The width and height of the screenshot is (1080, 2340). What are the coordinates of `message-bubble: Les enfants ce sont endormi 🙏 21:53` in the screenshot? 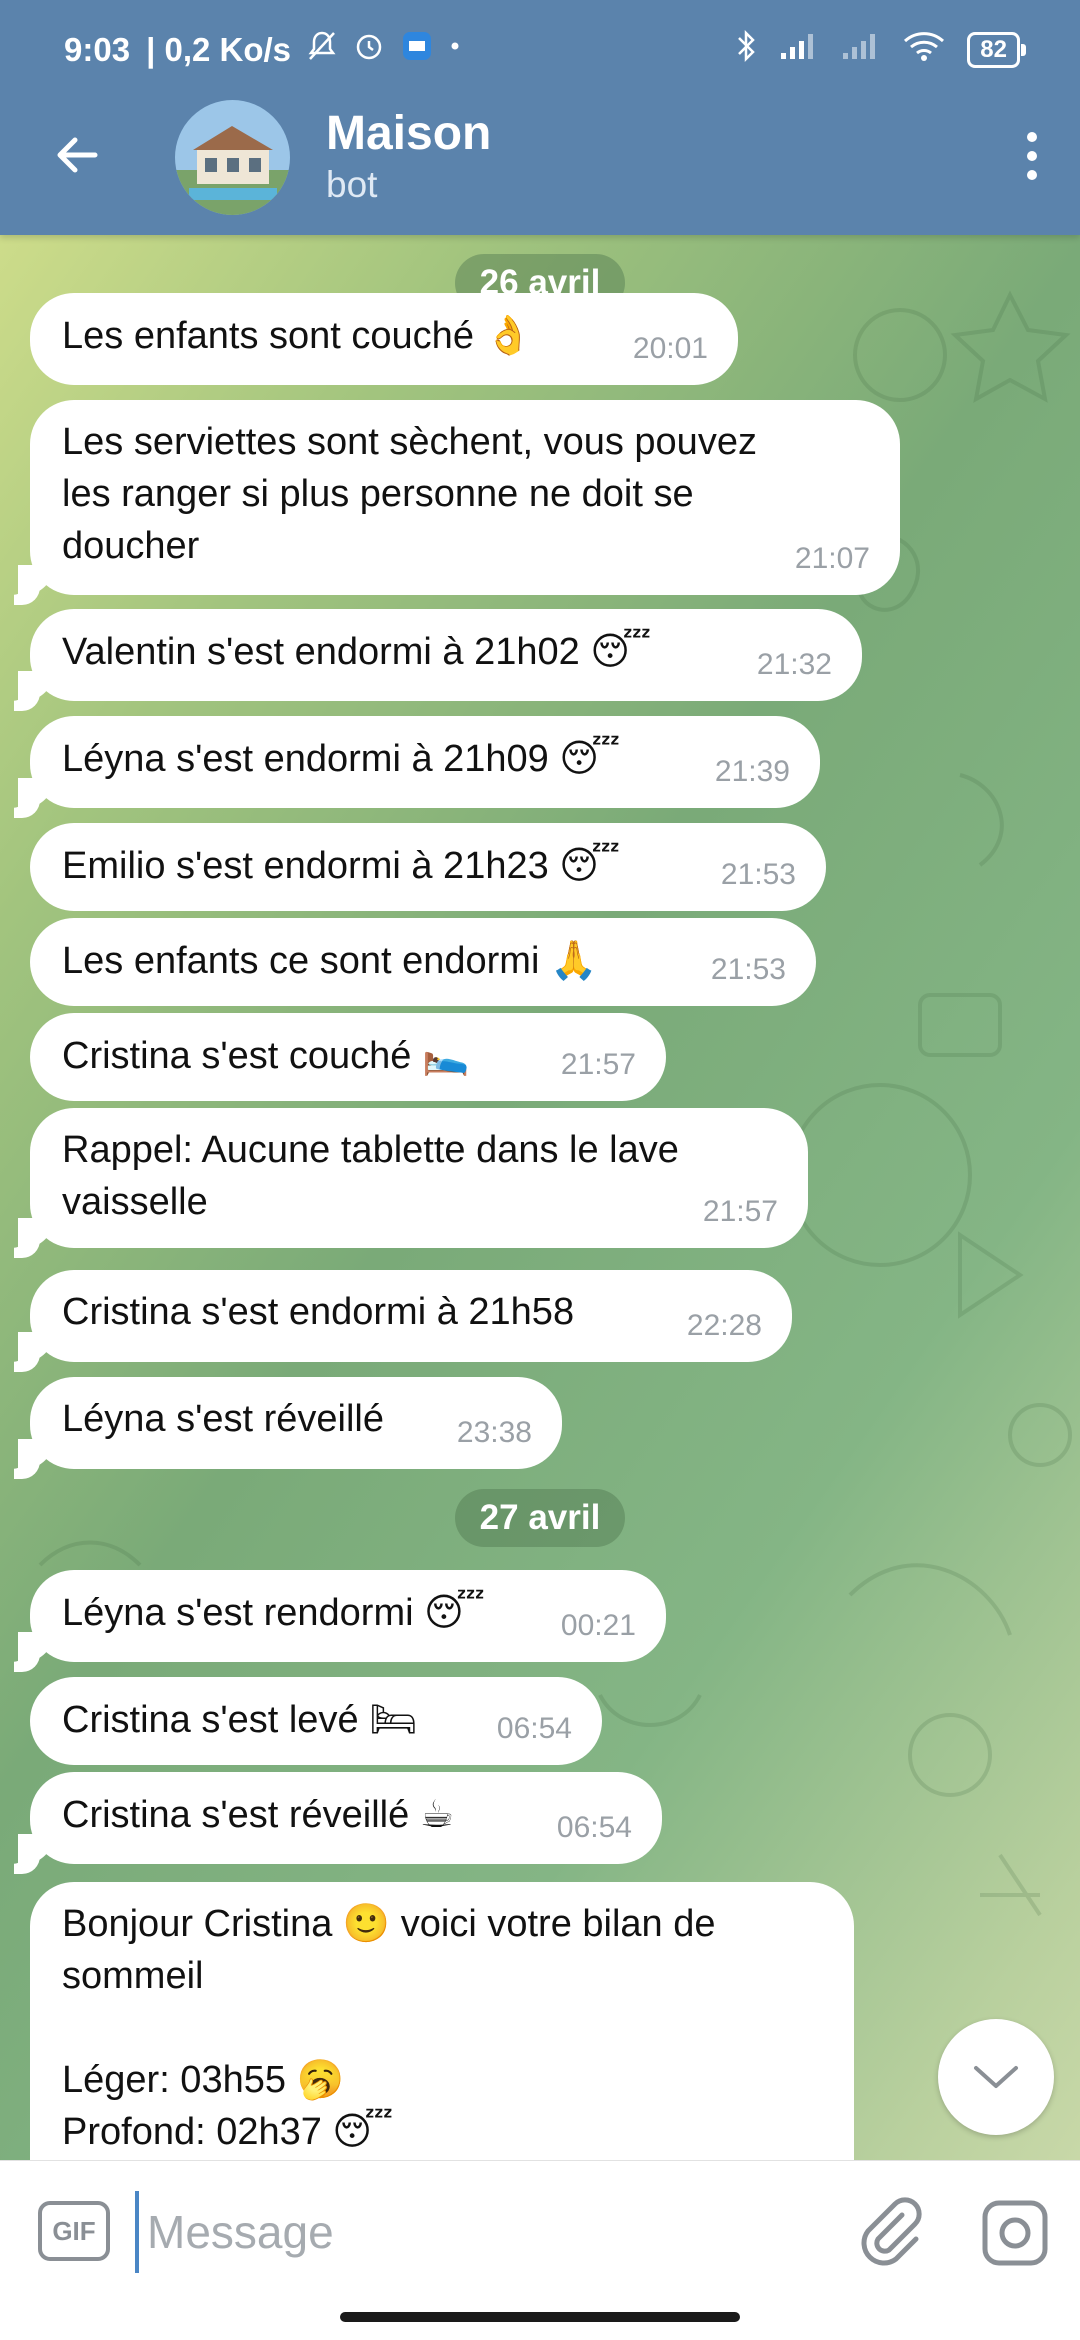 It's located at (423, 962).